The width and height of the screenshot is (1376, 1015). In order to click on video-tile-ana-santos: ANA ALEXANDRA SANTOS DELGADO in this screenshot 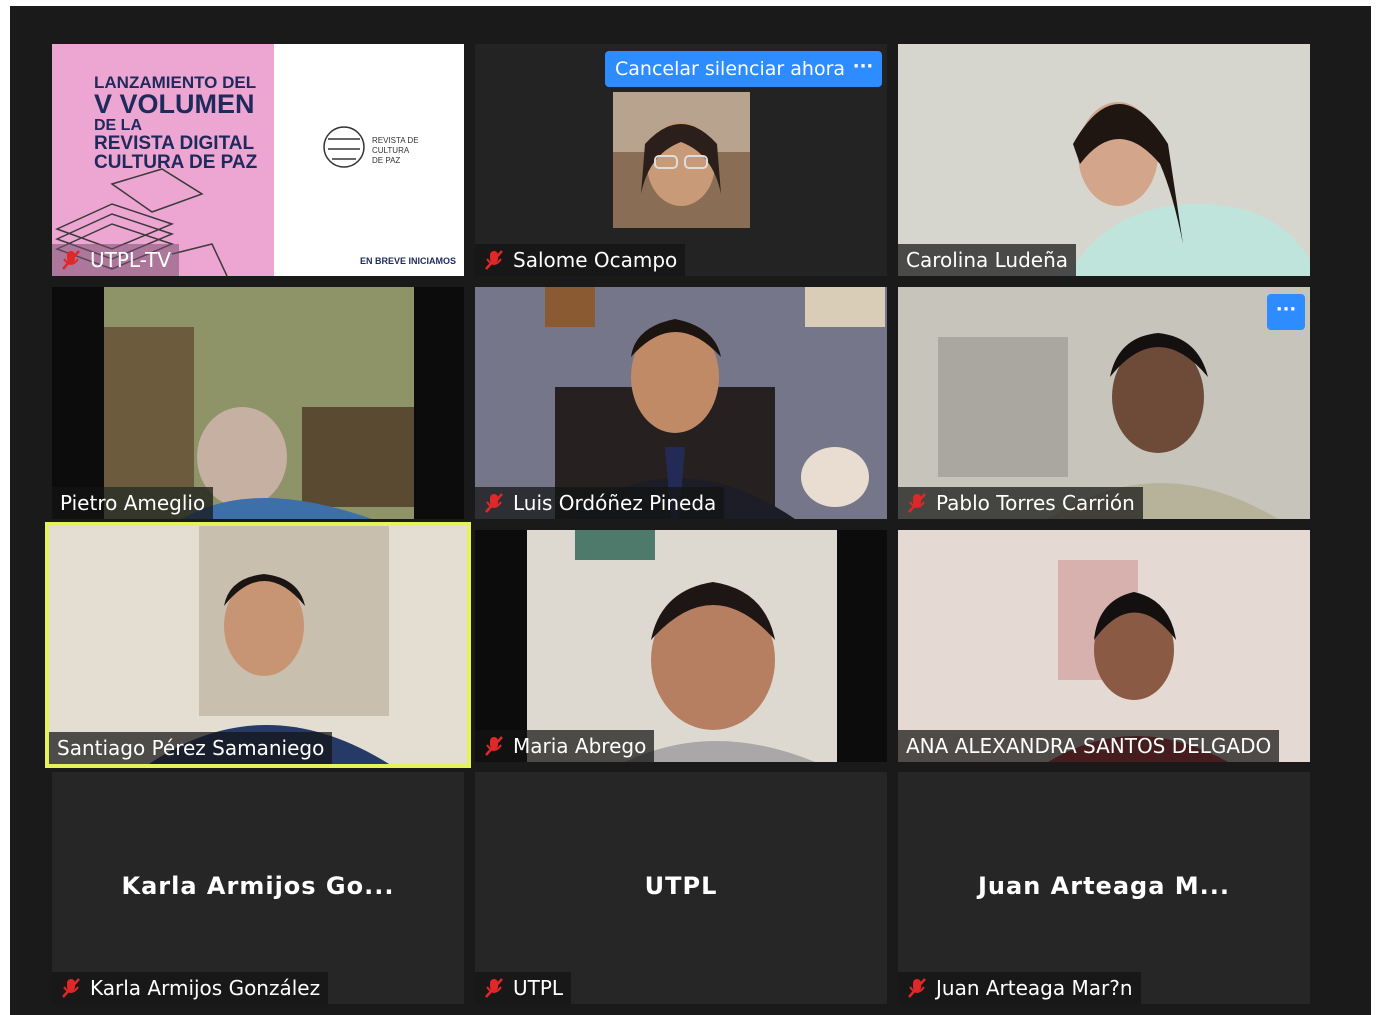, I will do `click(1104, 646)`.